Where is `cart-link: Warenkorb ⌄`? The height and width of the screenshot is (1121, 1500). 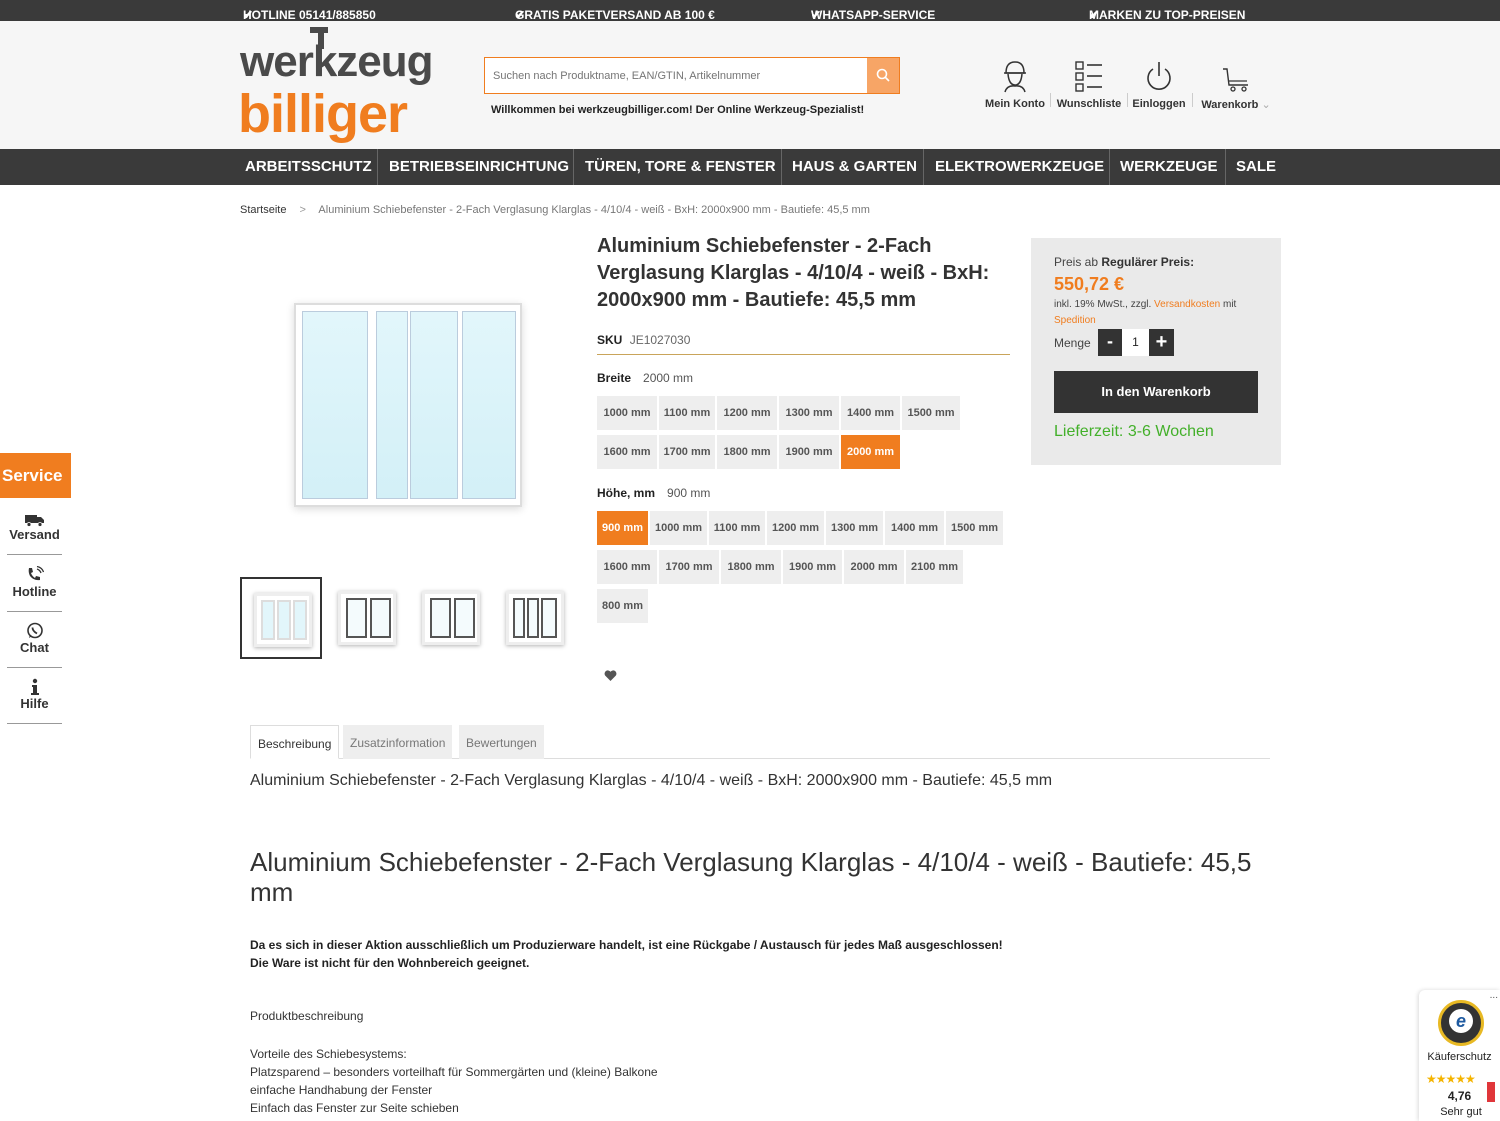 cart-link: Warenkorb ⌄ is located at coordinates (1236, 80).